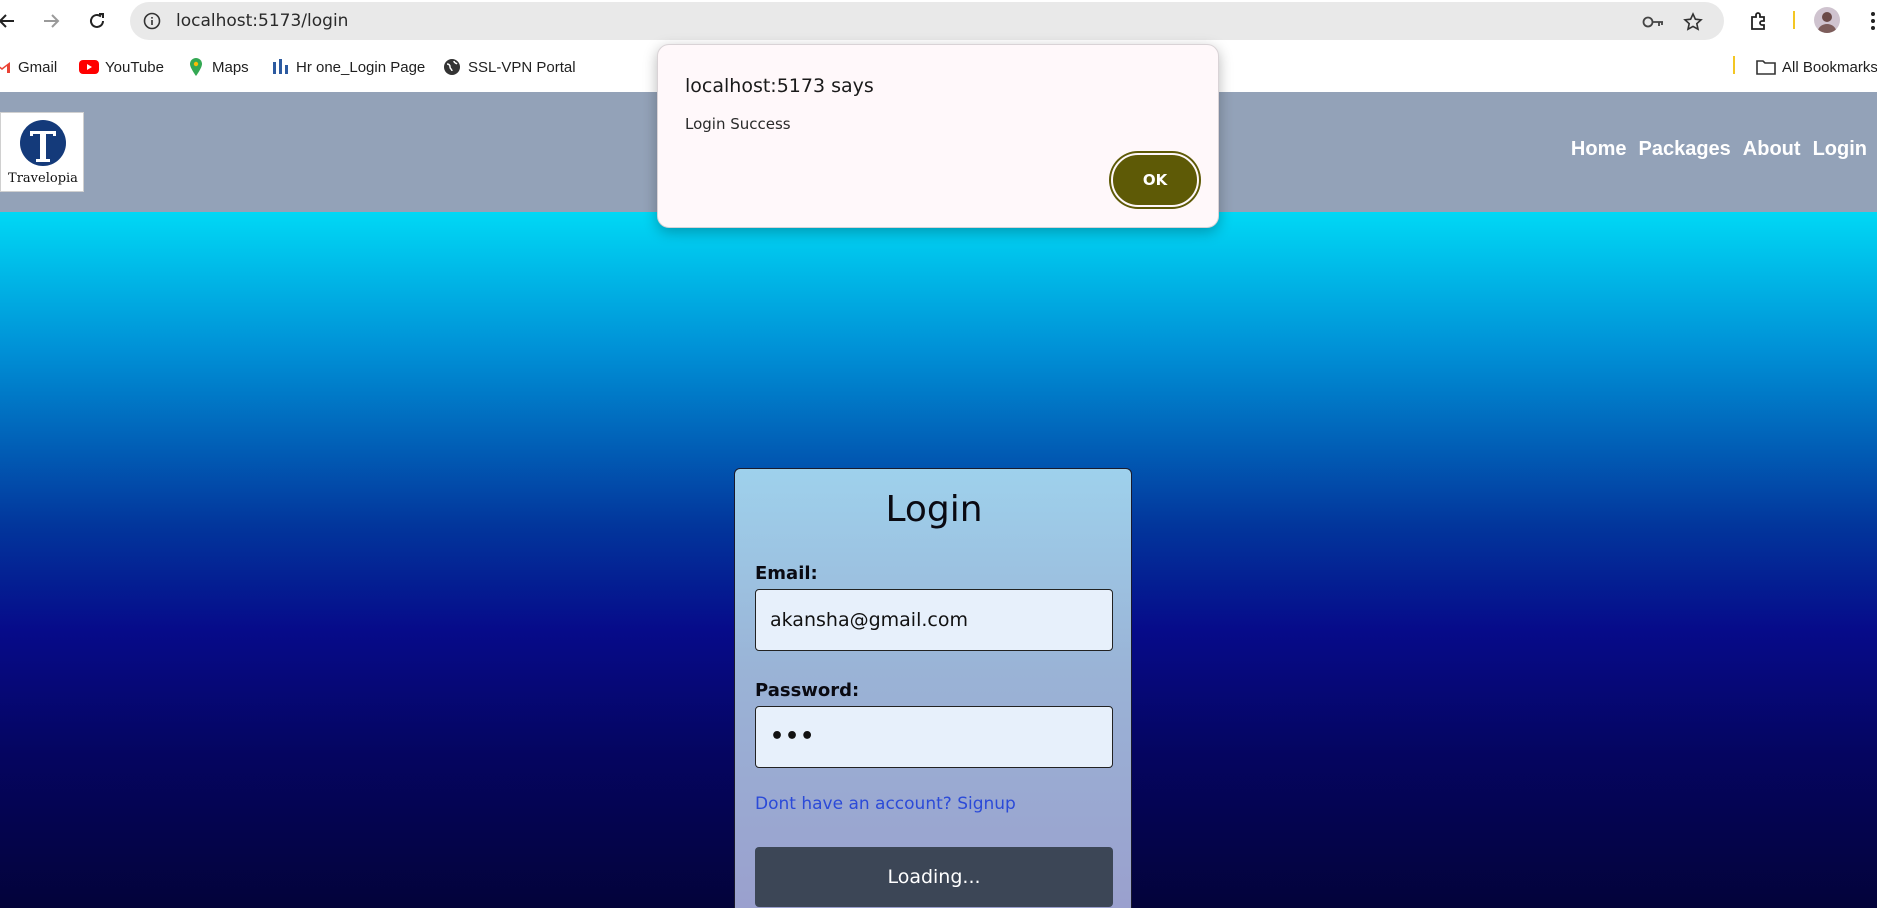 The image size is (1877, 908). I want to click on password-field: •••, so click(934, 737).